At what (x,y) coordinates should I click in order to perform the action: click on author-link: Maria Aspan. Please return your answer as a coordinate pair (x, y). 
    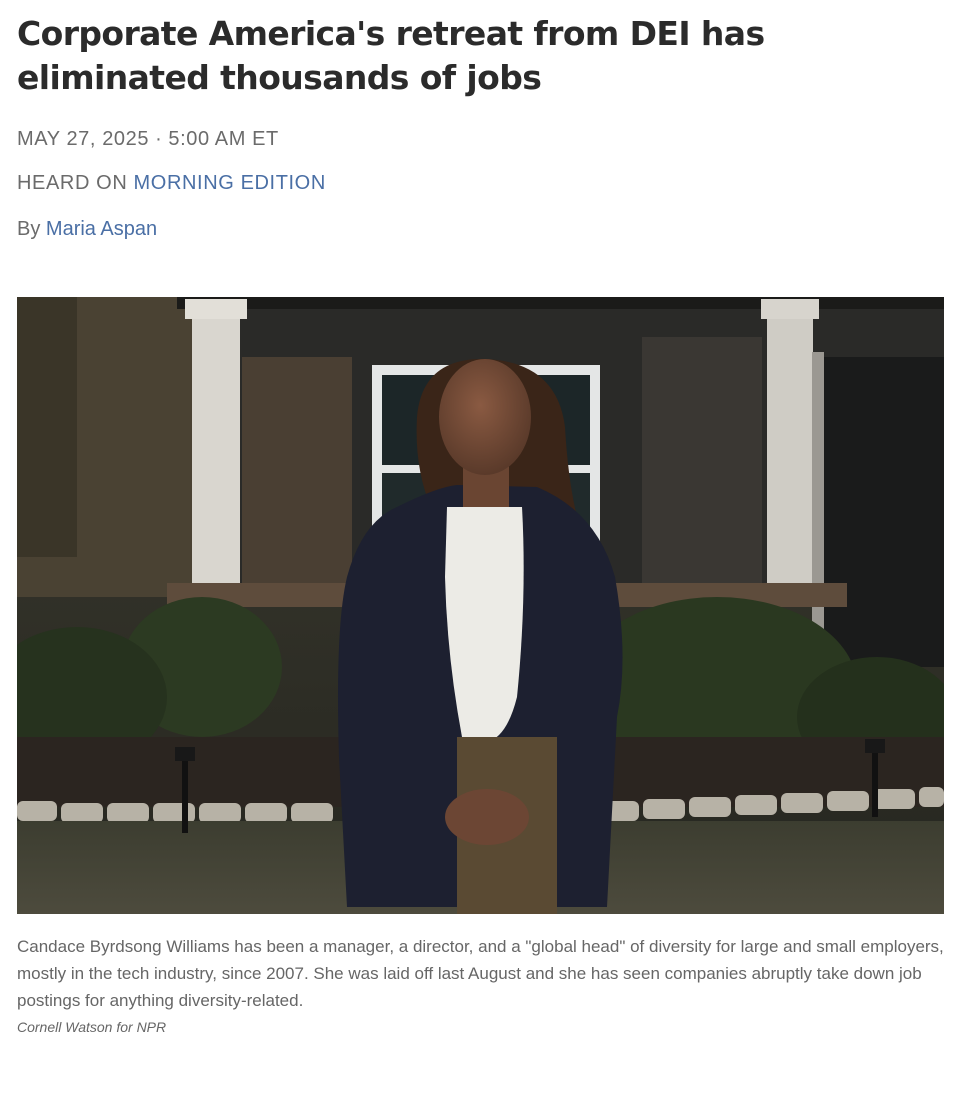
    Looking at the image, I should click on (101, 229).